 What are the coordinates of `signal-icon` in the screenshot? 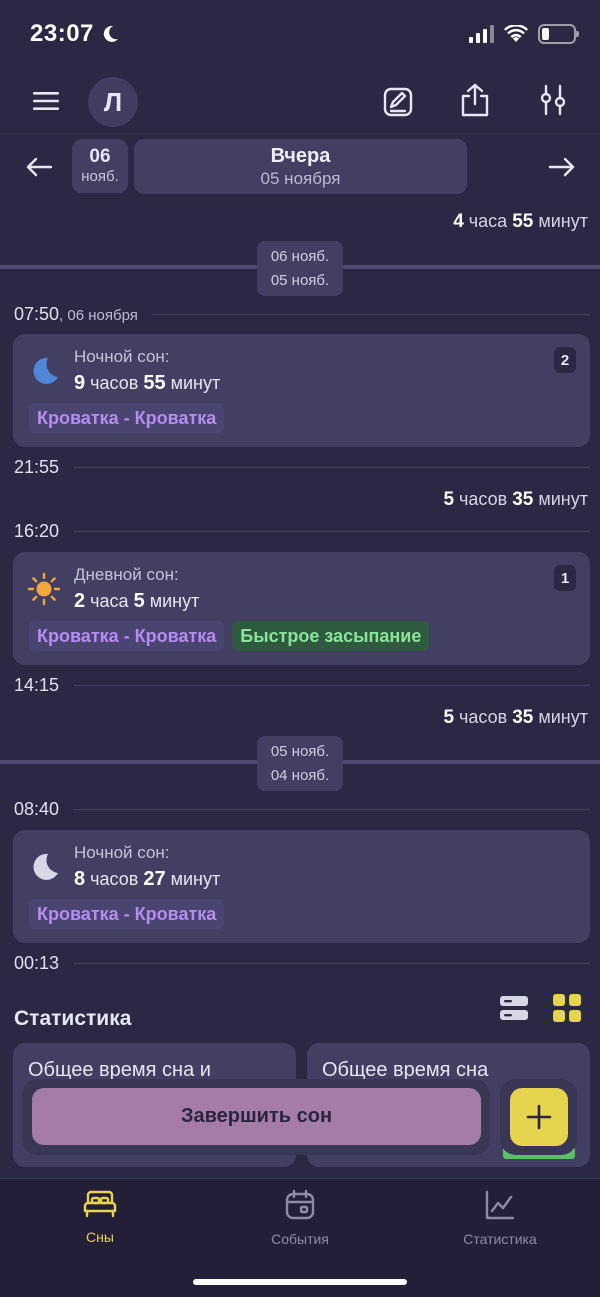 It's located at (481, 34).